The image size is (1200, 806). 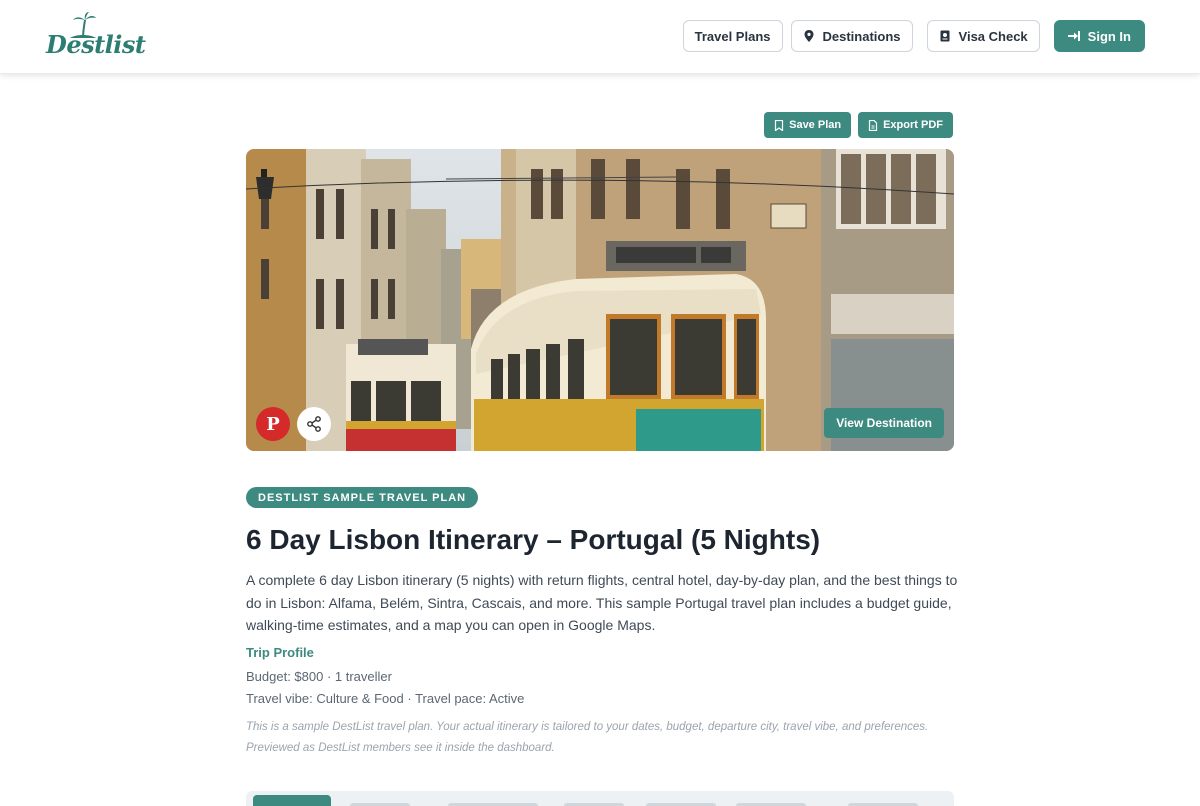 I want to click on passport-icon, so click(x=945, y=36).